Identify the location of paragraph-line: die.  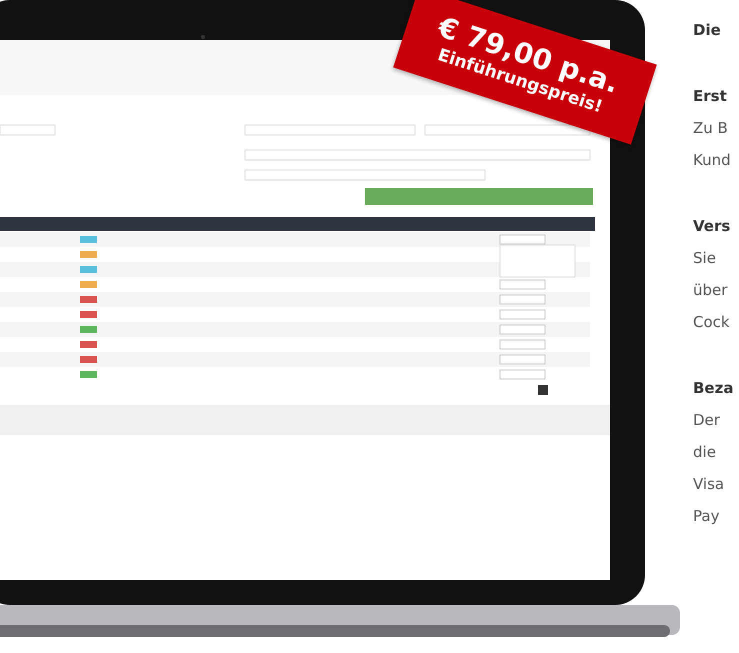
(705, 452).